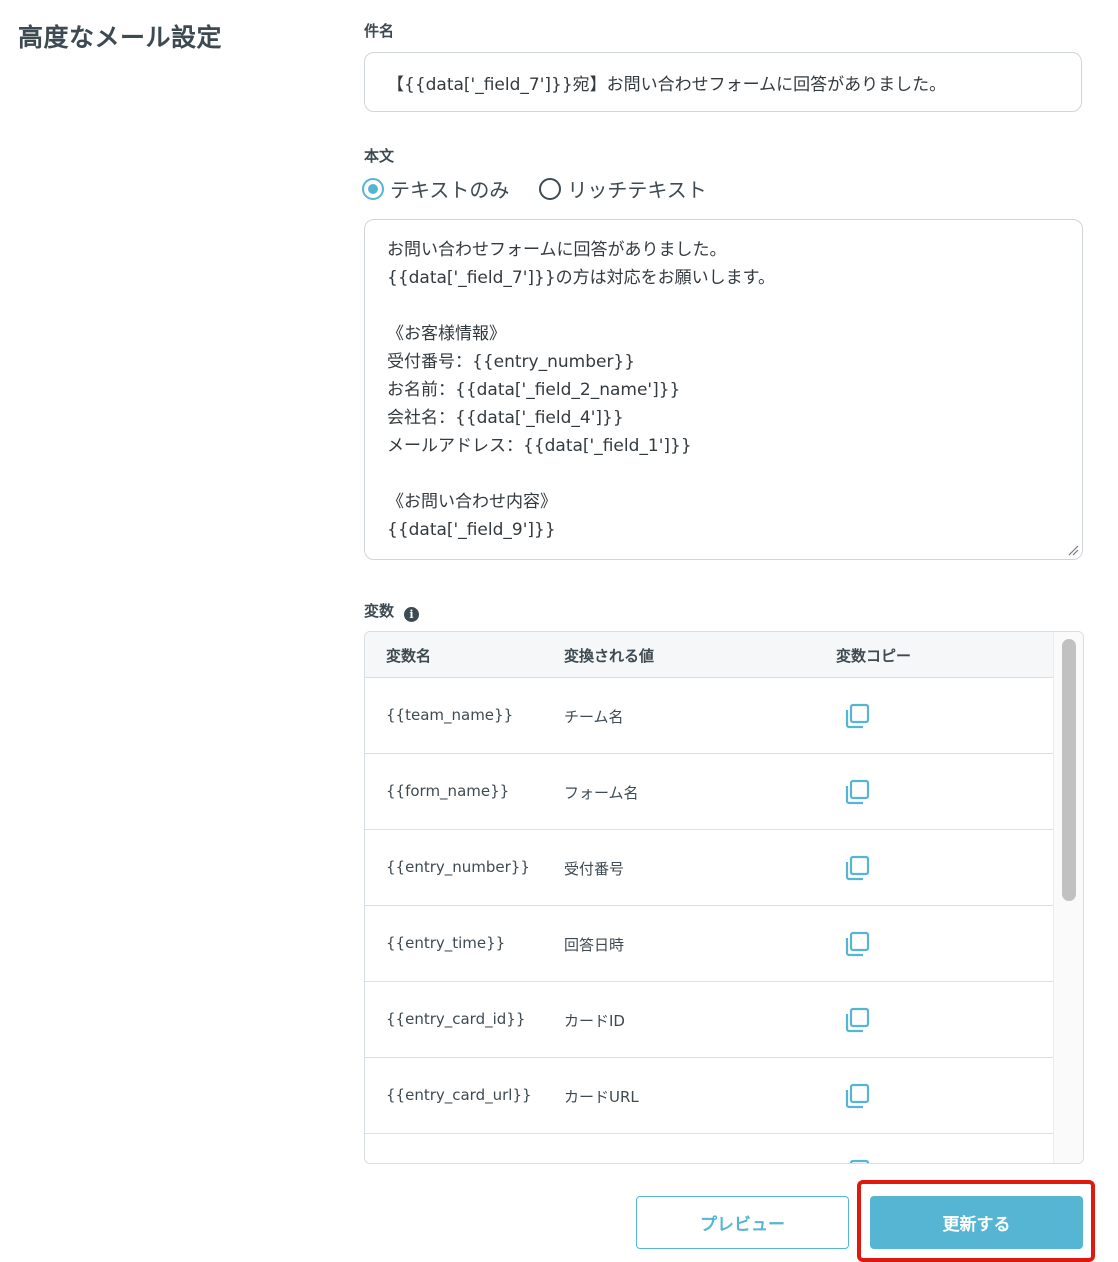 The image size is (1118, 1262). Describe the element at coordinates (446, 943) in the screenshot. I see `variable-name: {{entry_time}}` at that location.